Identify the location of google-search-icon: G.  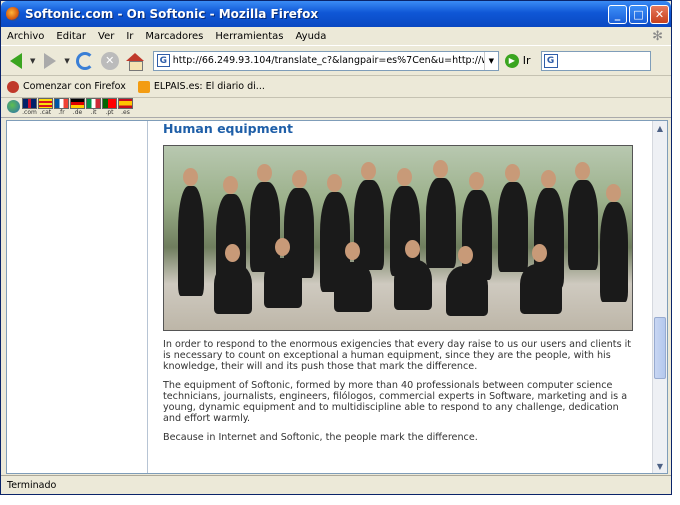
(550, 60).